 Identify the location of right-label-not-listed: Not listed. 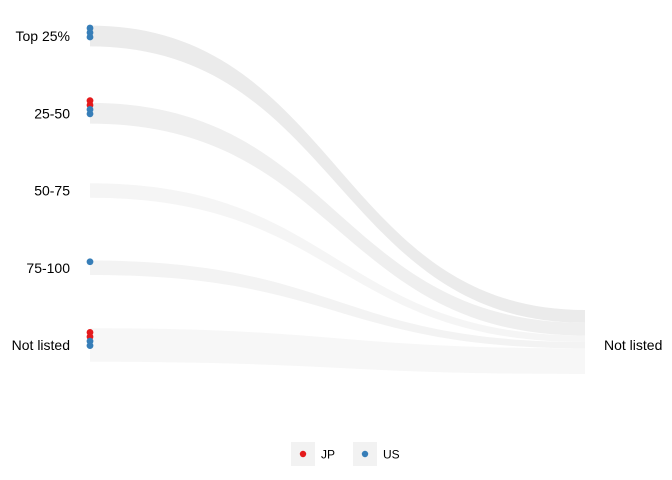
(633, 345).